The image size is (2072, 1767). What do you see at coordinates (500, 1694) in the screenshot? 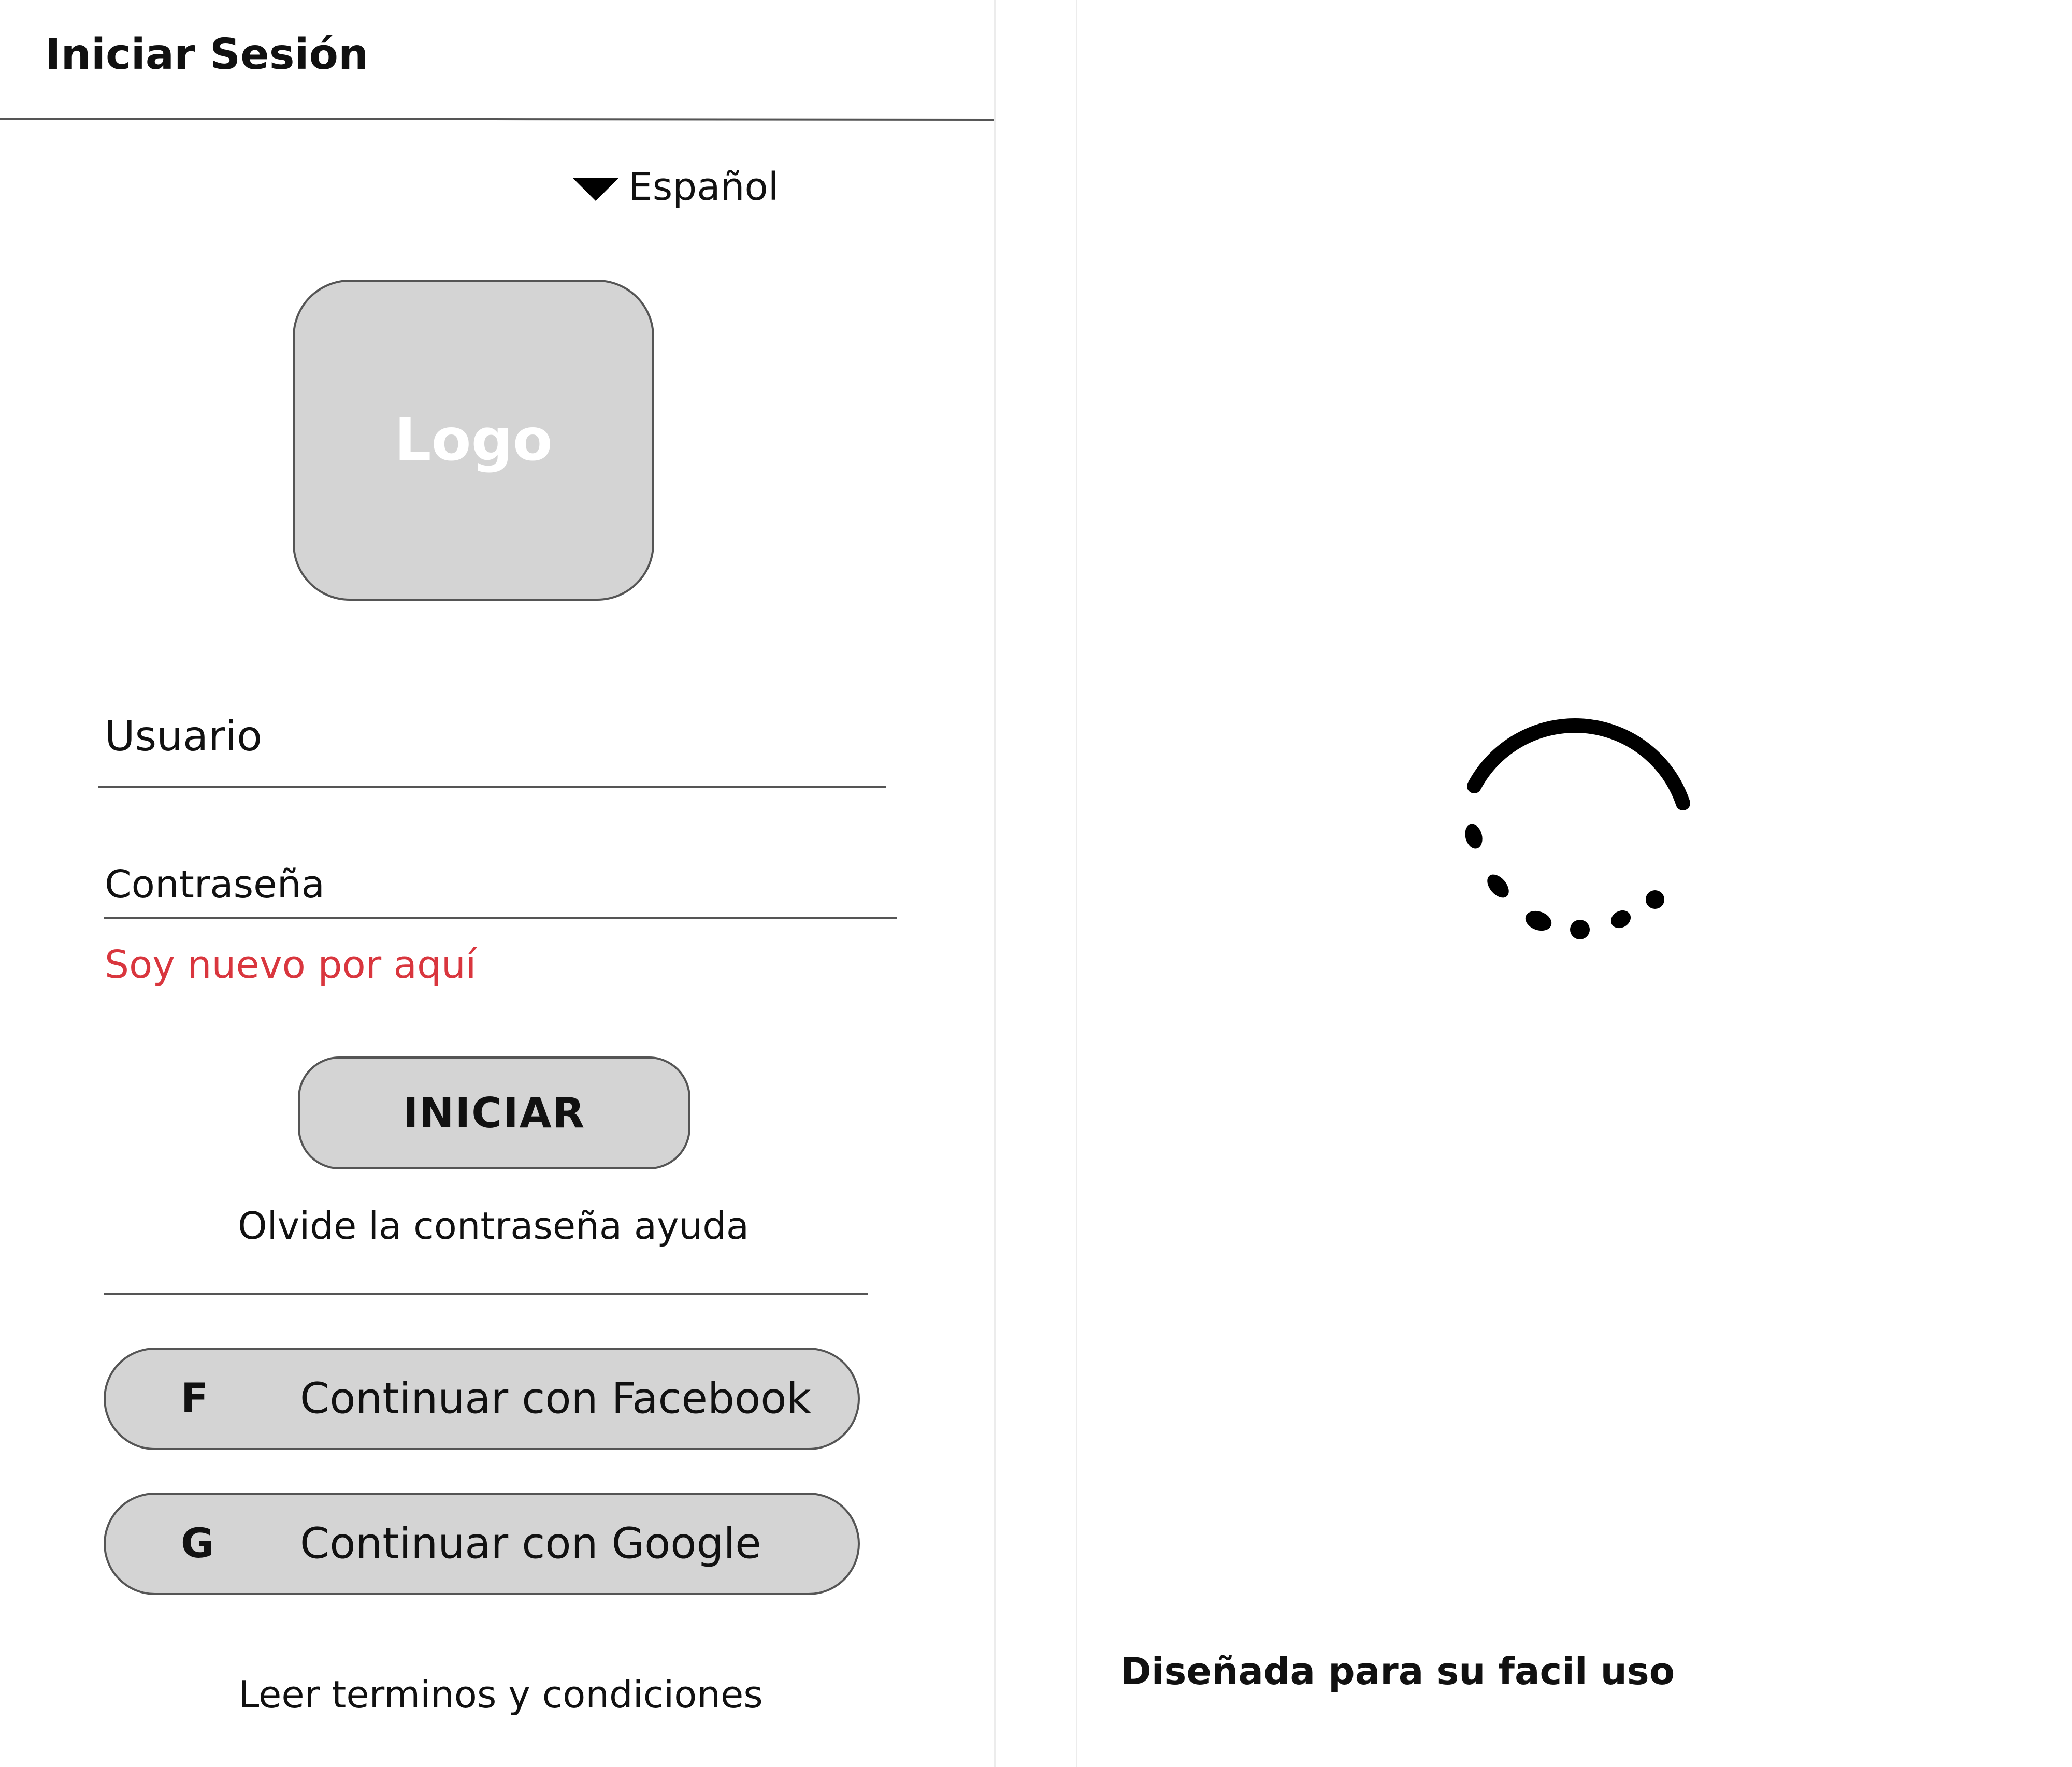
I see `terms-link: Leer terminos y condiciones` at bounding box center [500, 1694].